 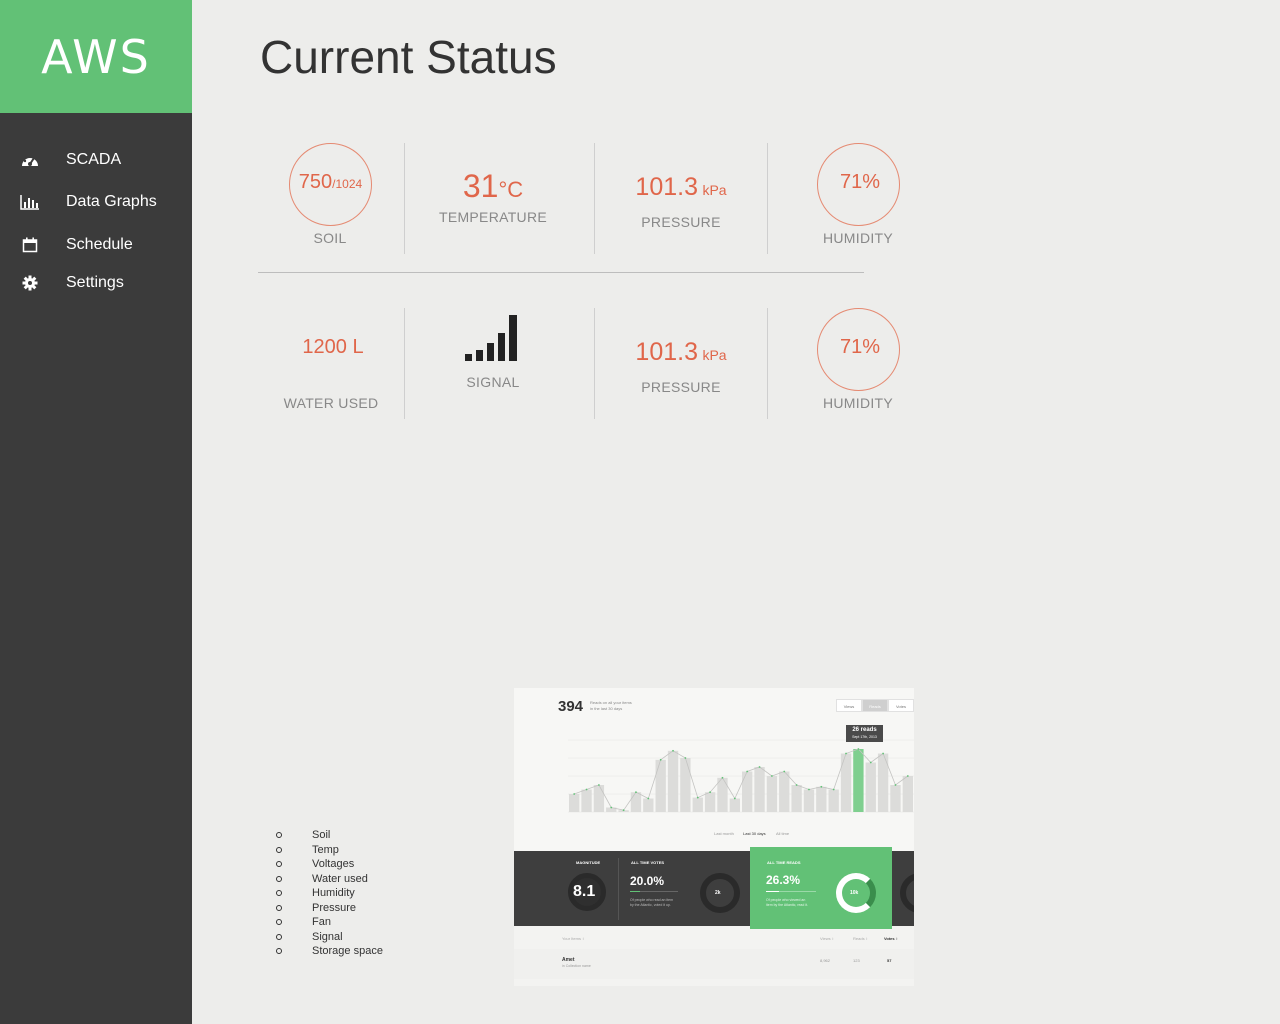 What do you see at coordinates (647, 881) in the screenshot?
I see `mockup-stat-value: 20.0%` at bounding box center [647, 881].